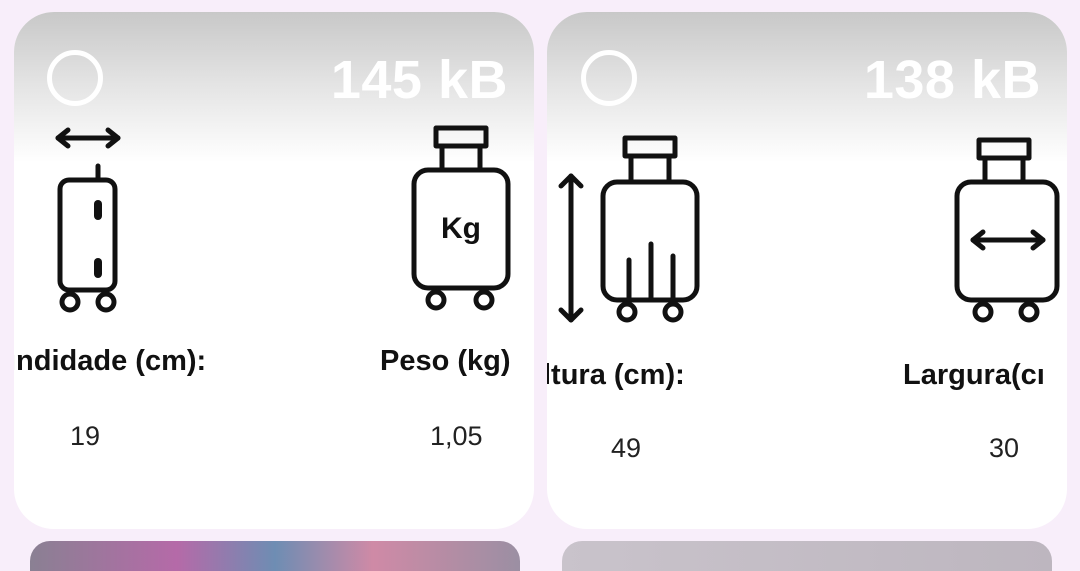 Image resolution: width=1080 pixels, height=571 pixels. Describe the element at coordinates (952, 80) in the screenshot. I see `file-size: 138 kB` at that location.